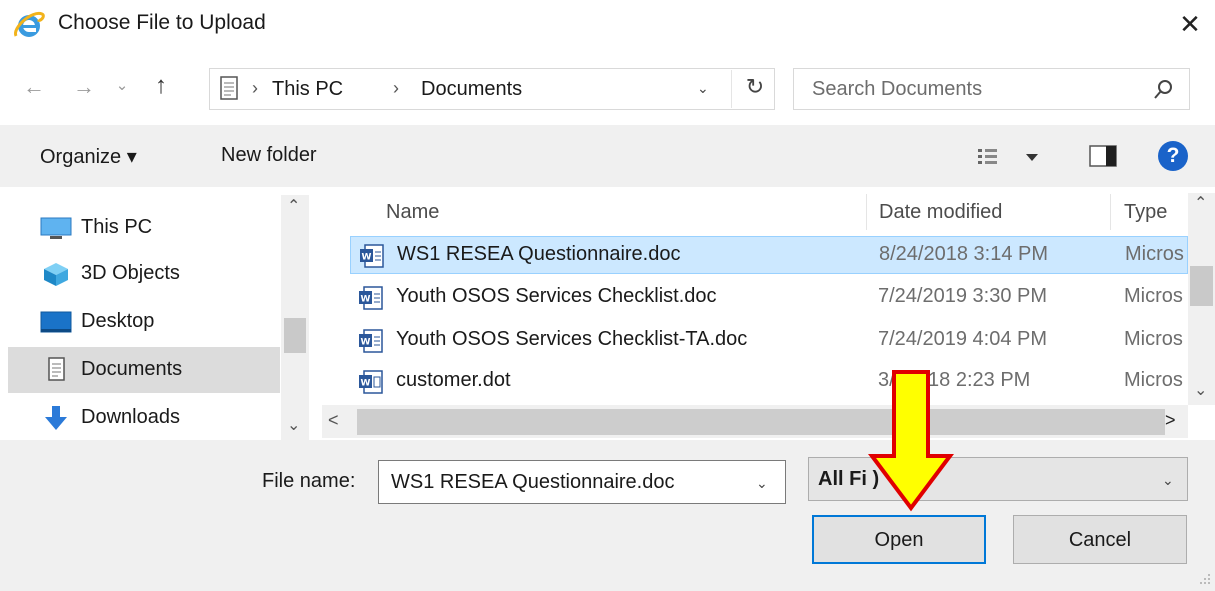 The image size is (1215, 591). Describe the element at coordinates (56, 274) in the screenshot. I see `cube-icon` at that location.